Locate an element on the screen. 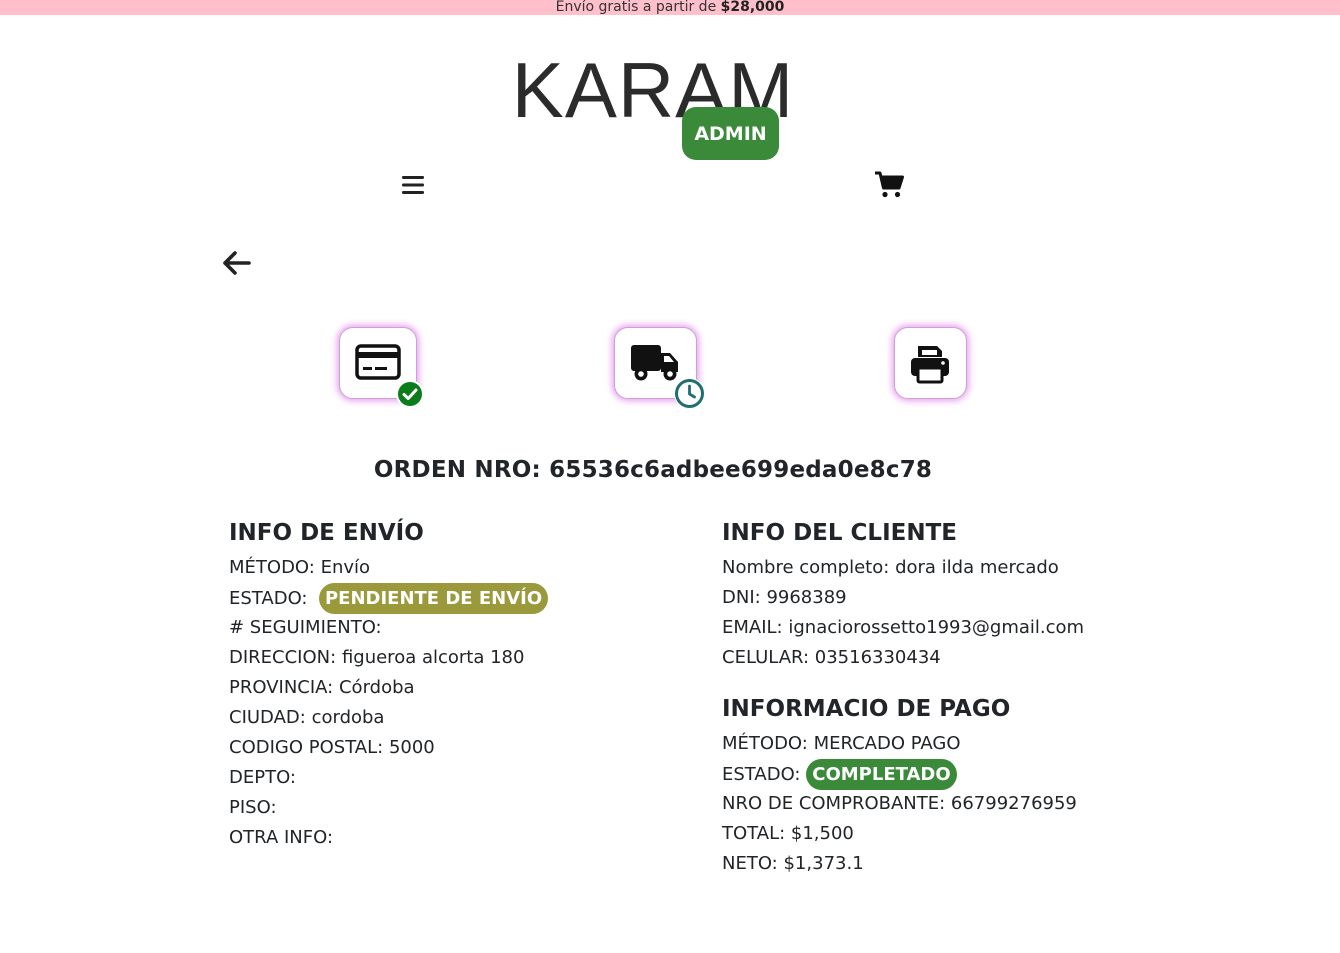 The image size is (1340, 953). field-label: DIRECCION: is located at coordinates (283, 657).